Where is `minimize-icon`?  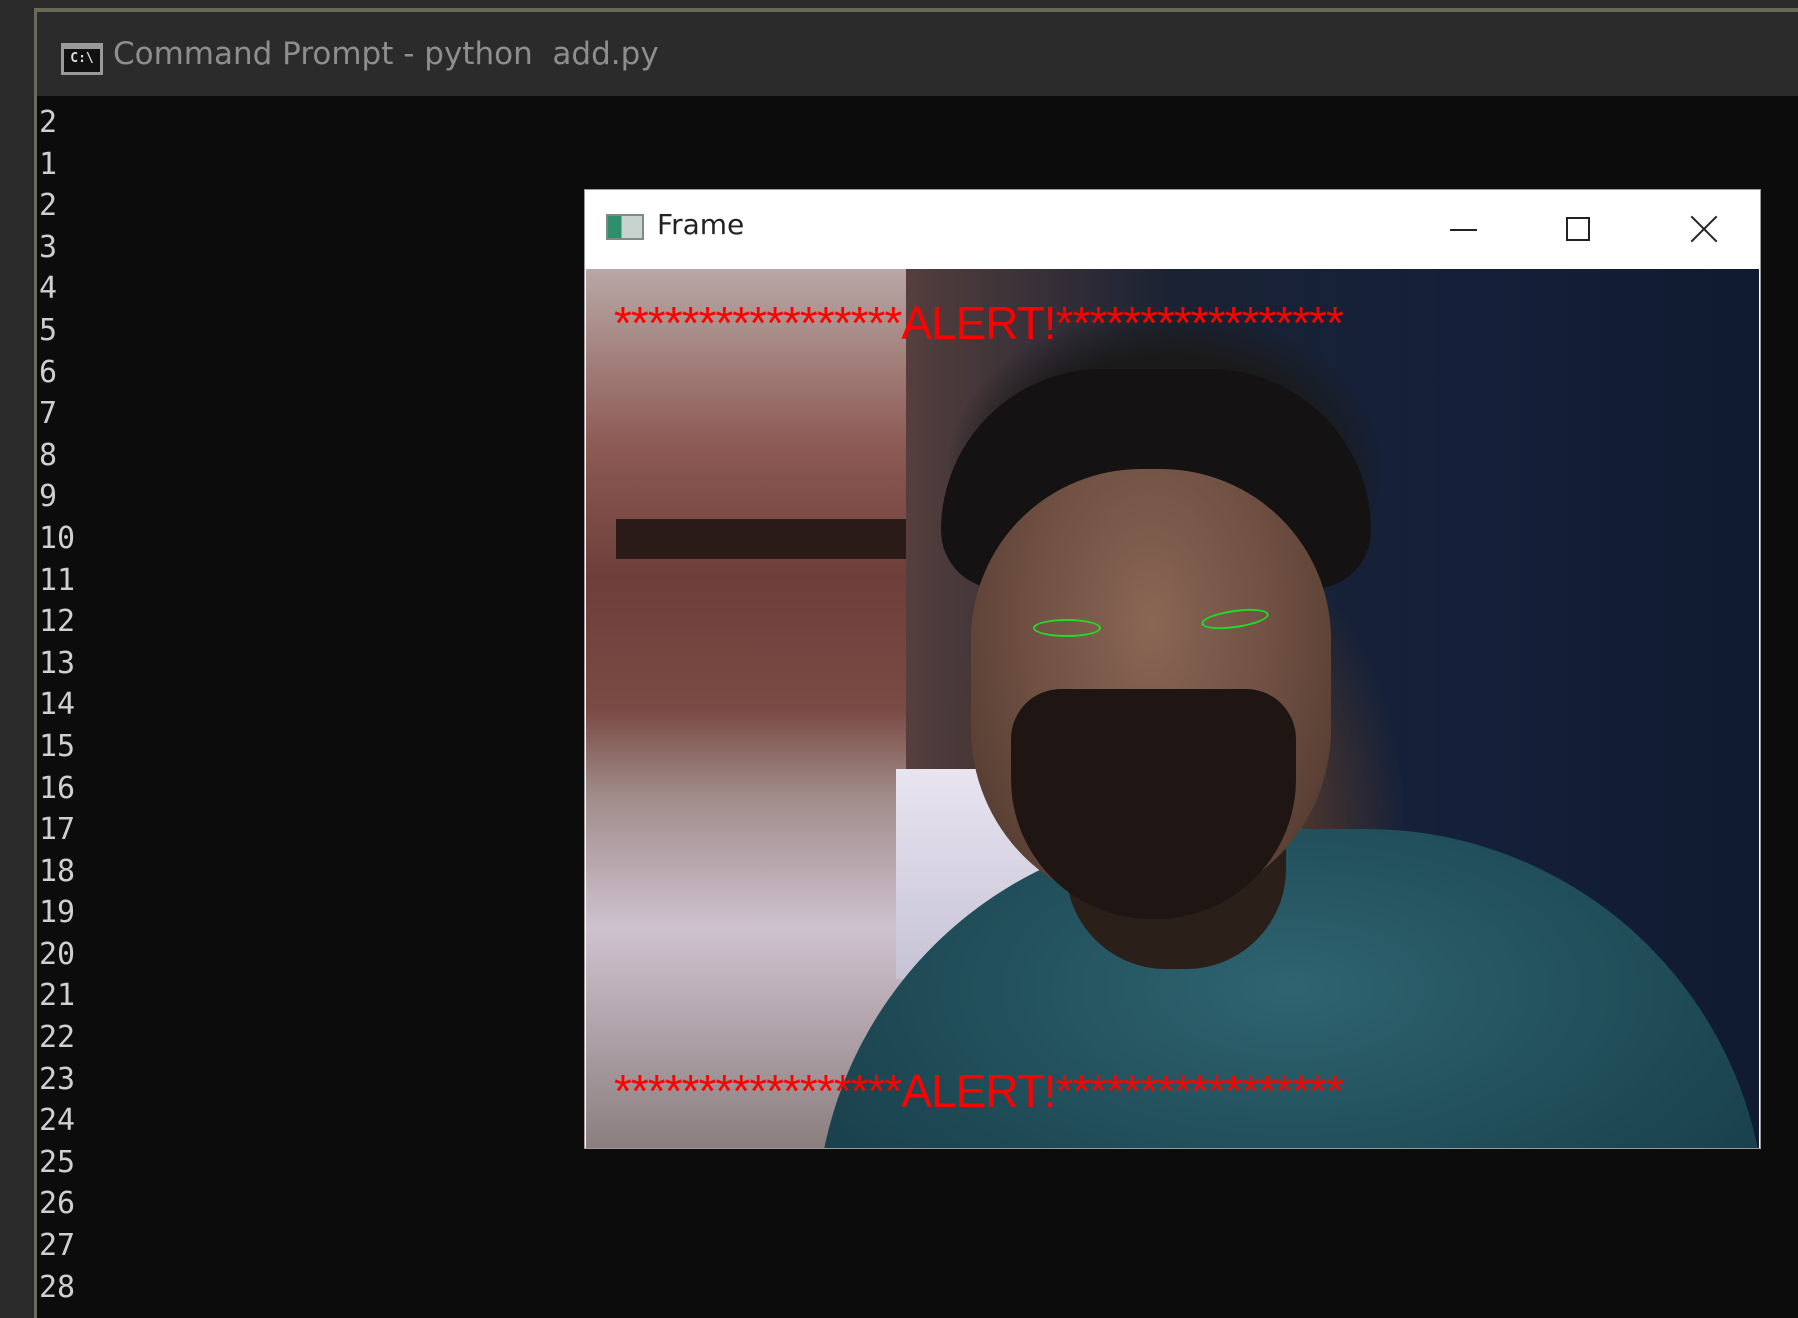 minimize-icon is located at coordinates (1463, 230).